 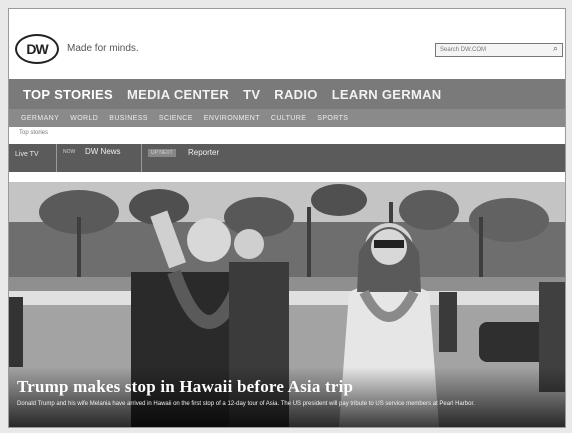 I want to click on search-icon: ⌕, so click(x=555, y=48).